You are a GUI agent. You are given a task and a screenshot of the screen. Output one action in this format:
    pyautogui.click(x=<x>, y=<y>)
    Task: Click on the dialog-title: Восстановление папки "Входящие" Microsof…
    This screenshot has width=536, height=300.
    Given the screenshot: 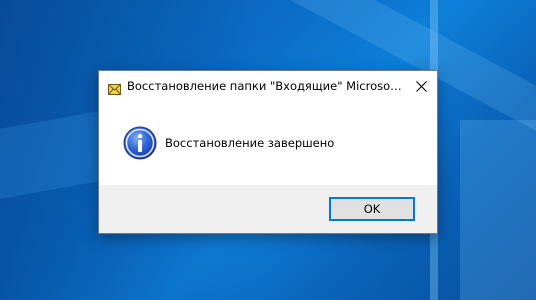 What is the action you would take?
    pyautogui.click(x=265, y=86)
    